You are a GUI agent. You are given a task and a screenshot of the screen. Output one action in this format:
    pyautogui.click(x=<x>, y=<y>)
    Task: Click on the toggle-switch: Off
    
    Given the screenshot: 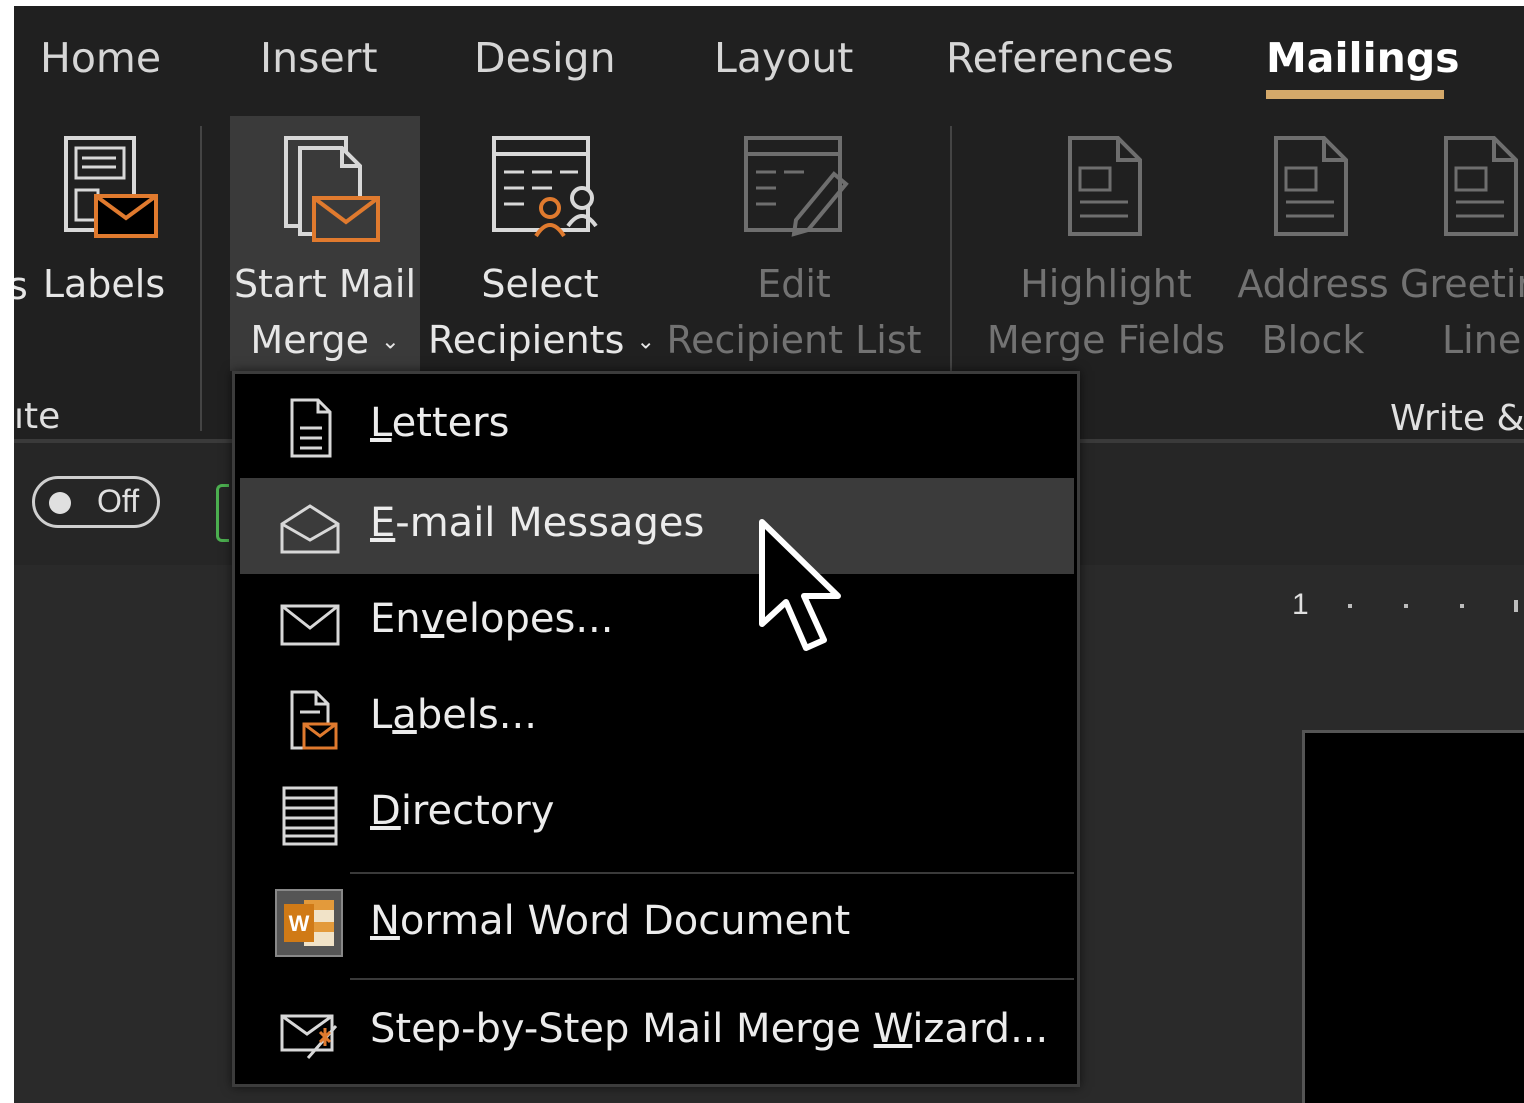 What is the action you would take?
    pyautogui.click(x=96, y=502)
    